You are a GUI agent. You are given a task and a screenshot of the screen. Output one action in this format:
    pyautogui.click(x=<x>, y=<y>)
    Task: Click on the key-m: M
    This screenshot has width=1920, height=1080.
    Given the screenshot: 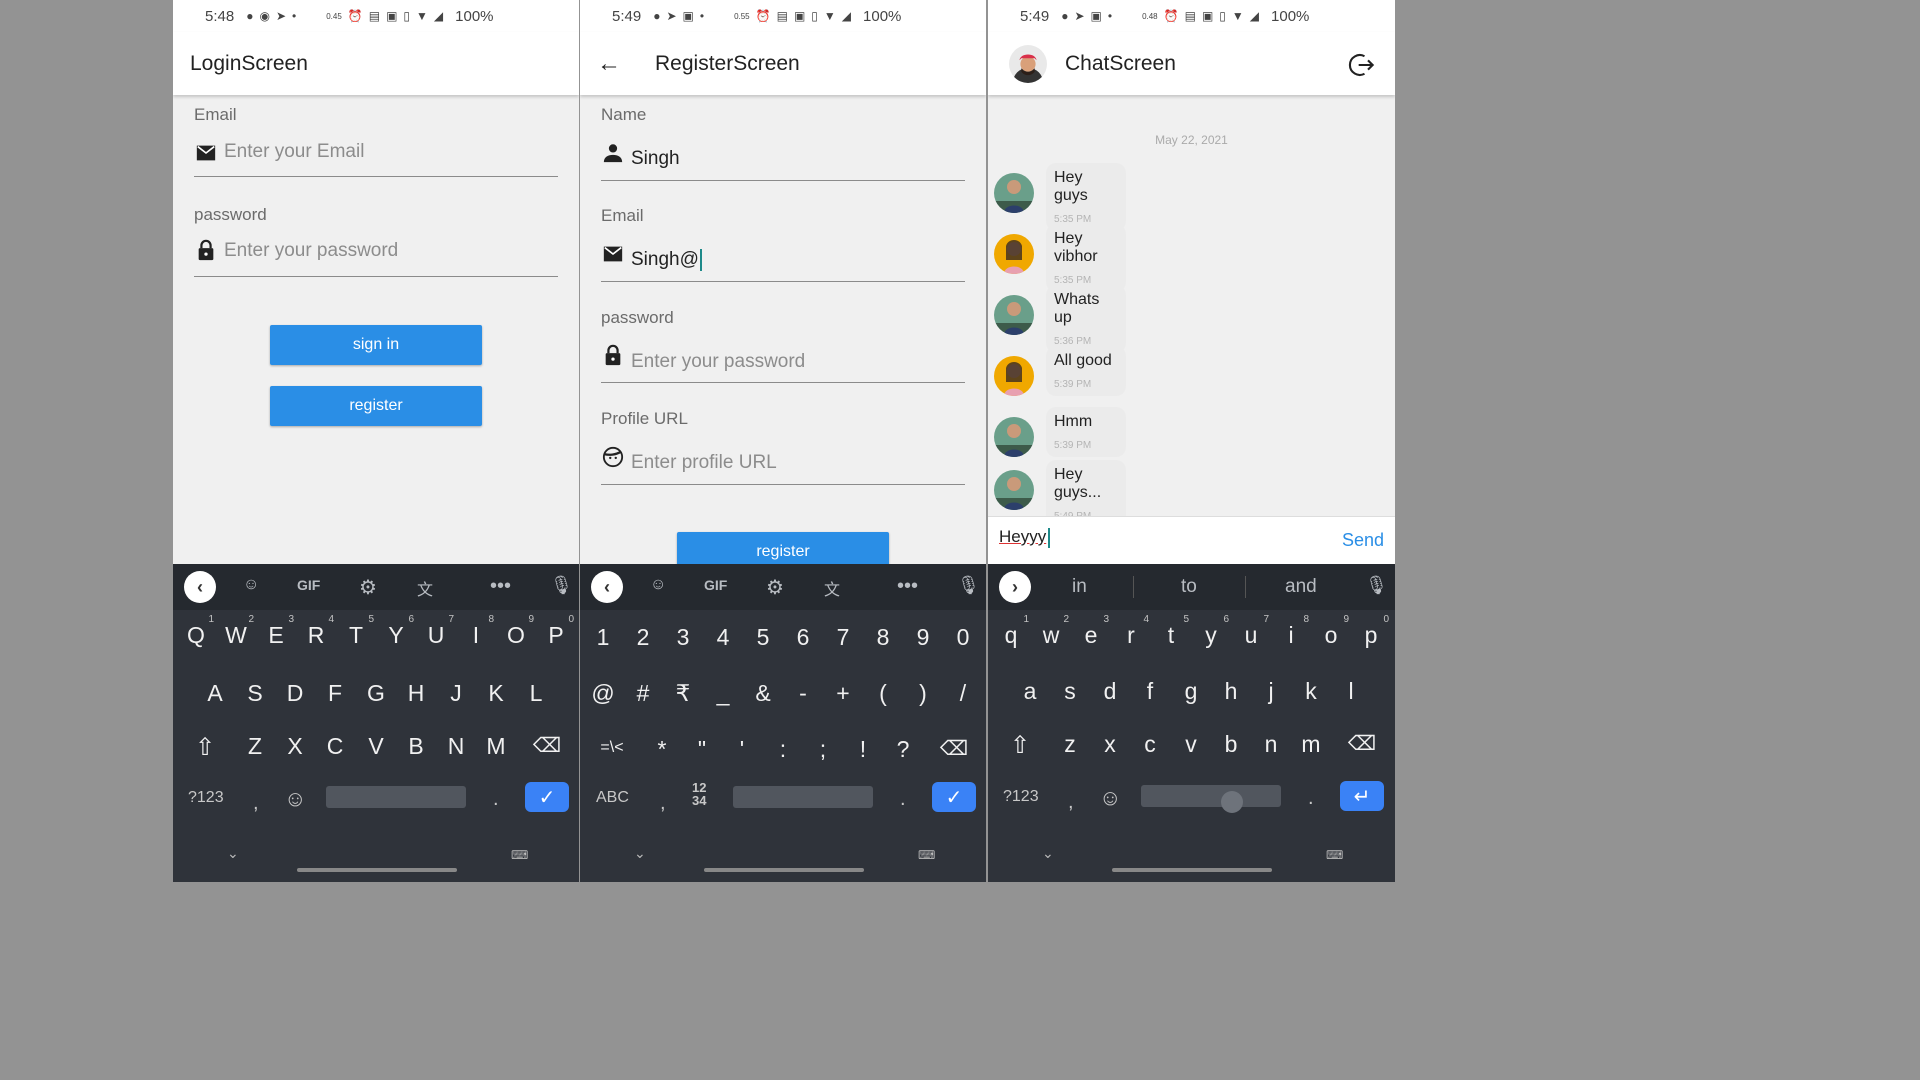 What is the action you would take?
    pyautogui.click(x=496, y=746)
    